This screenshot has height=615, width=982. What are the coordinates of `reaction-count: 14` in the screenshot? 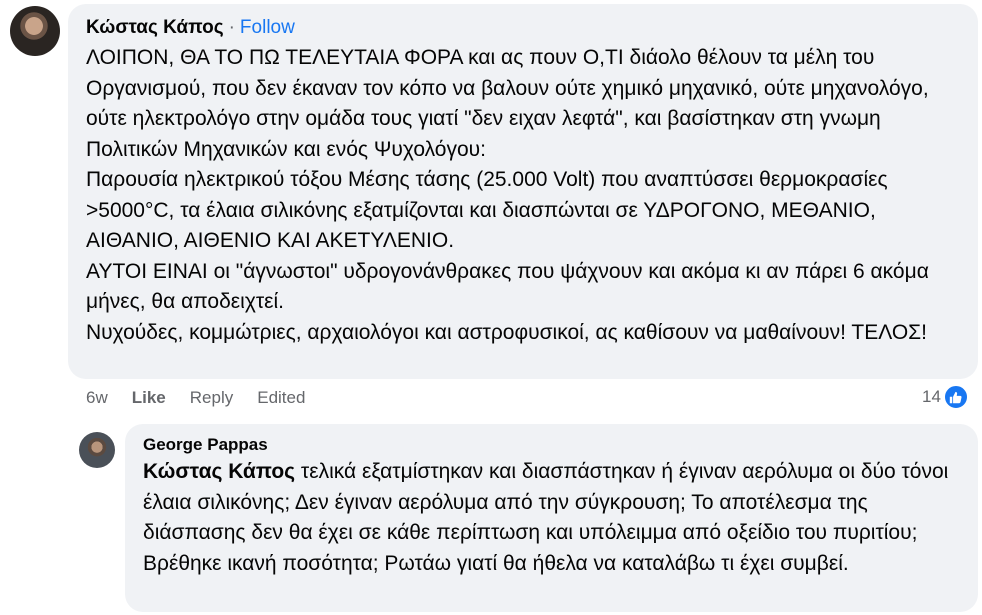 It's located at (931, 396).